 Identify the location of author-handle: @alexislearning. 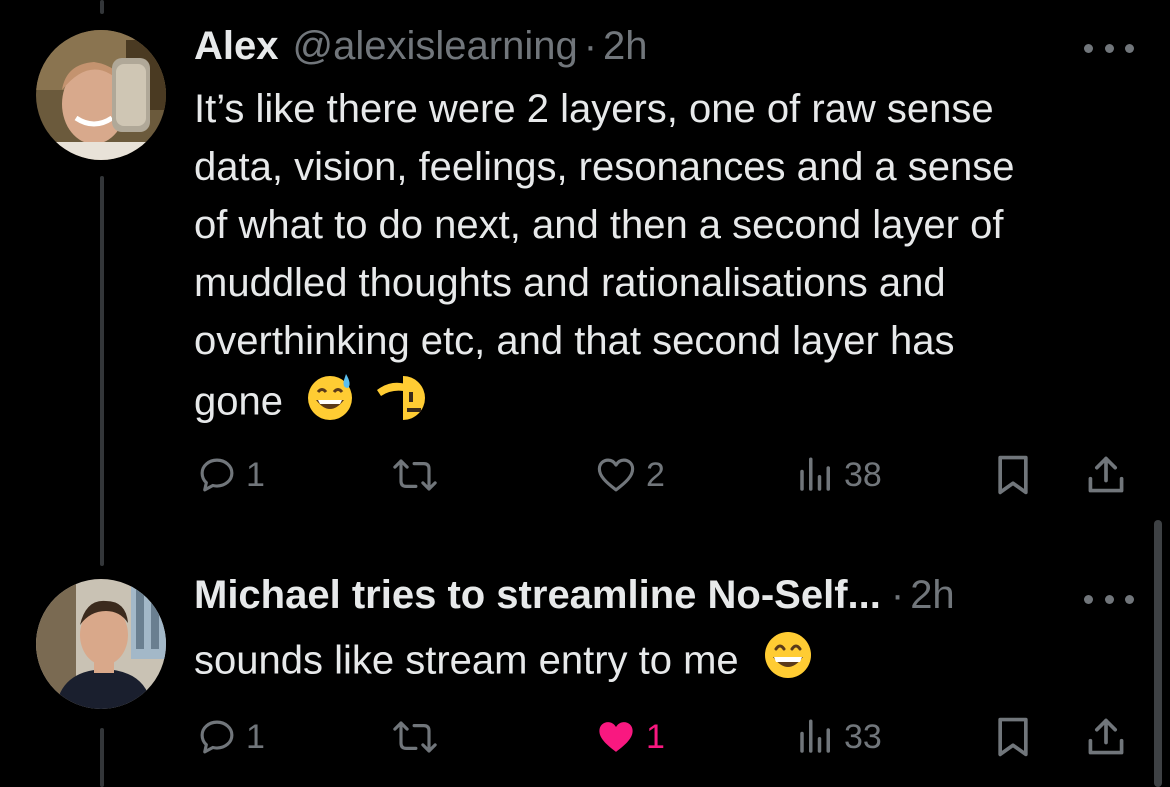
(435, 46).